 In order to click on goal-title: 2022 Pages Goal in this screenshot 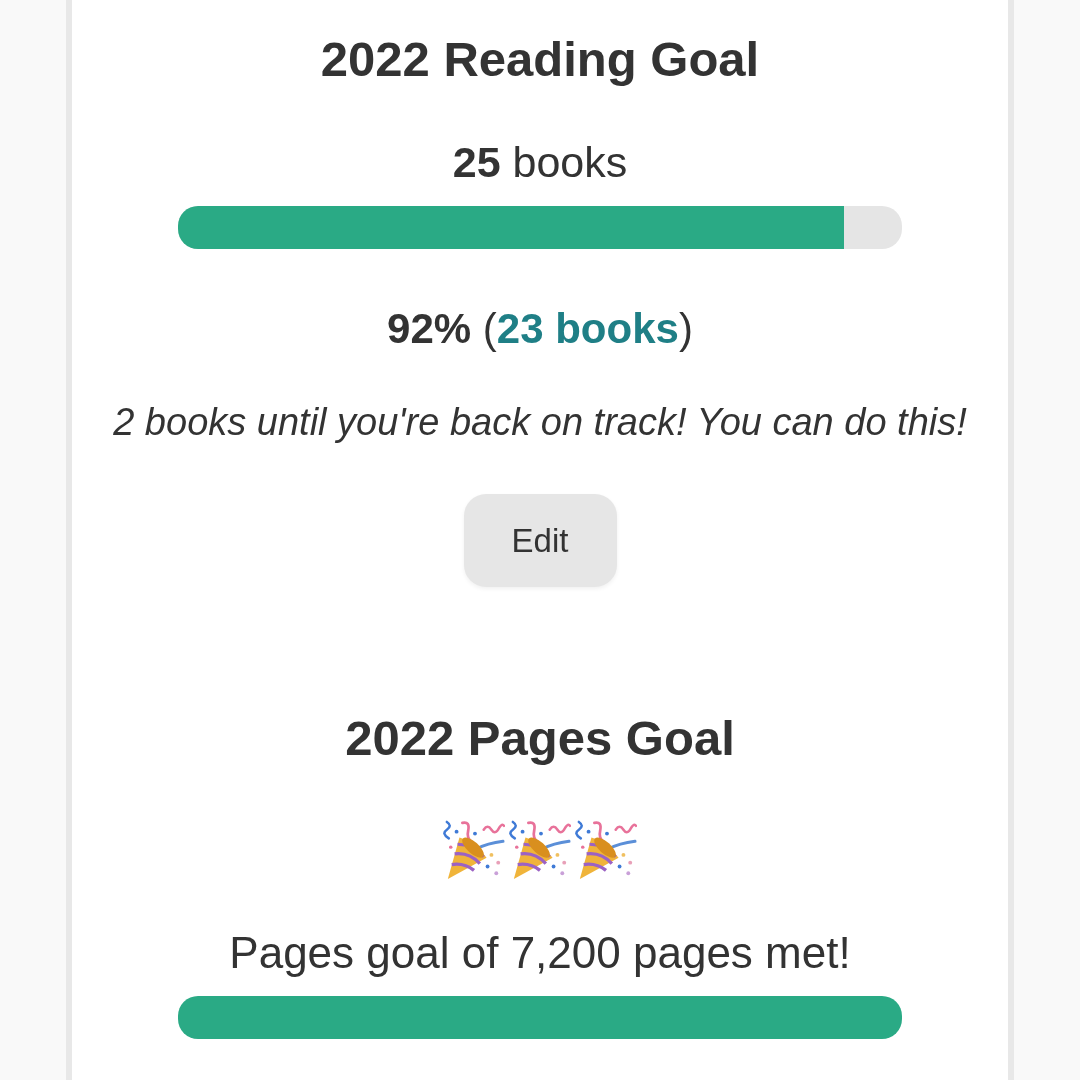, I will do `click(540, 738)`.